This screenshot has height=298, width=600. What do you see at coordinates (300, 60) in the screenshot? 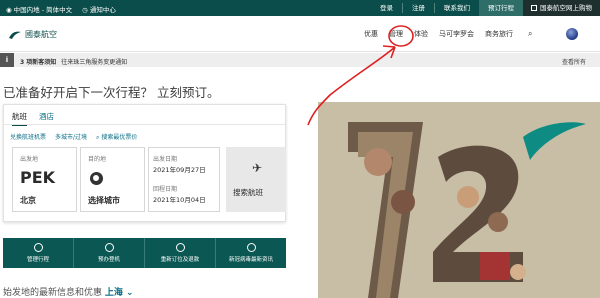
I see `notice-bar: i 3 项新客须知 往来珠三角服务变更通知 查看所有` at bounding box center [300, 60].